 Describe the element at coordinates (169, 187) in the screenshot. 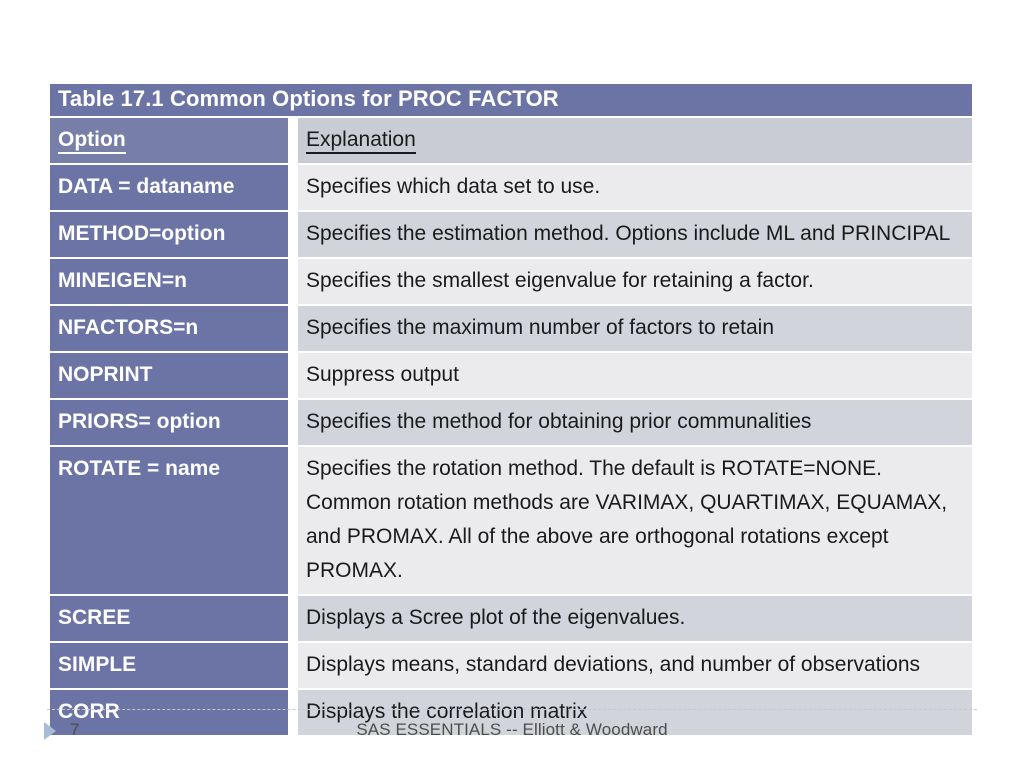

I see `option-cell: DATA = dataname` at that location.